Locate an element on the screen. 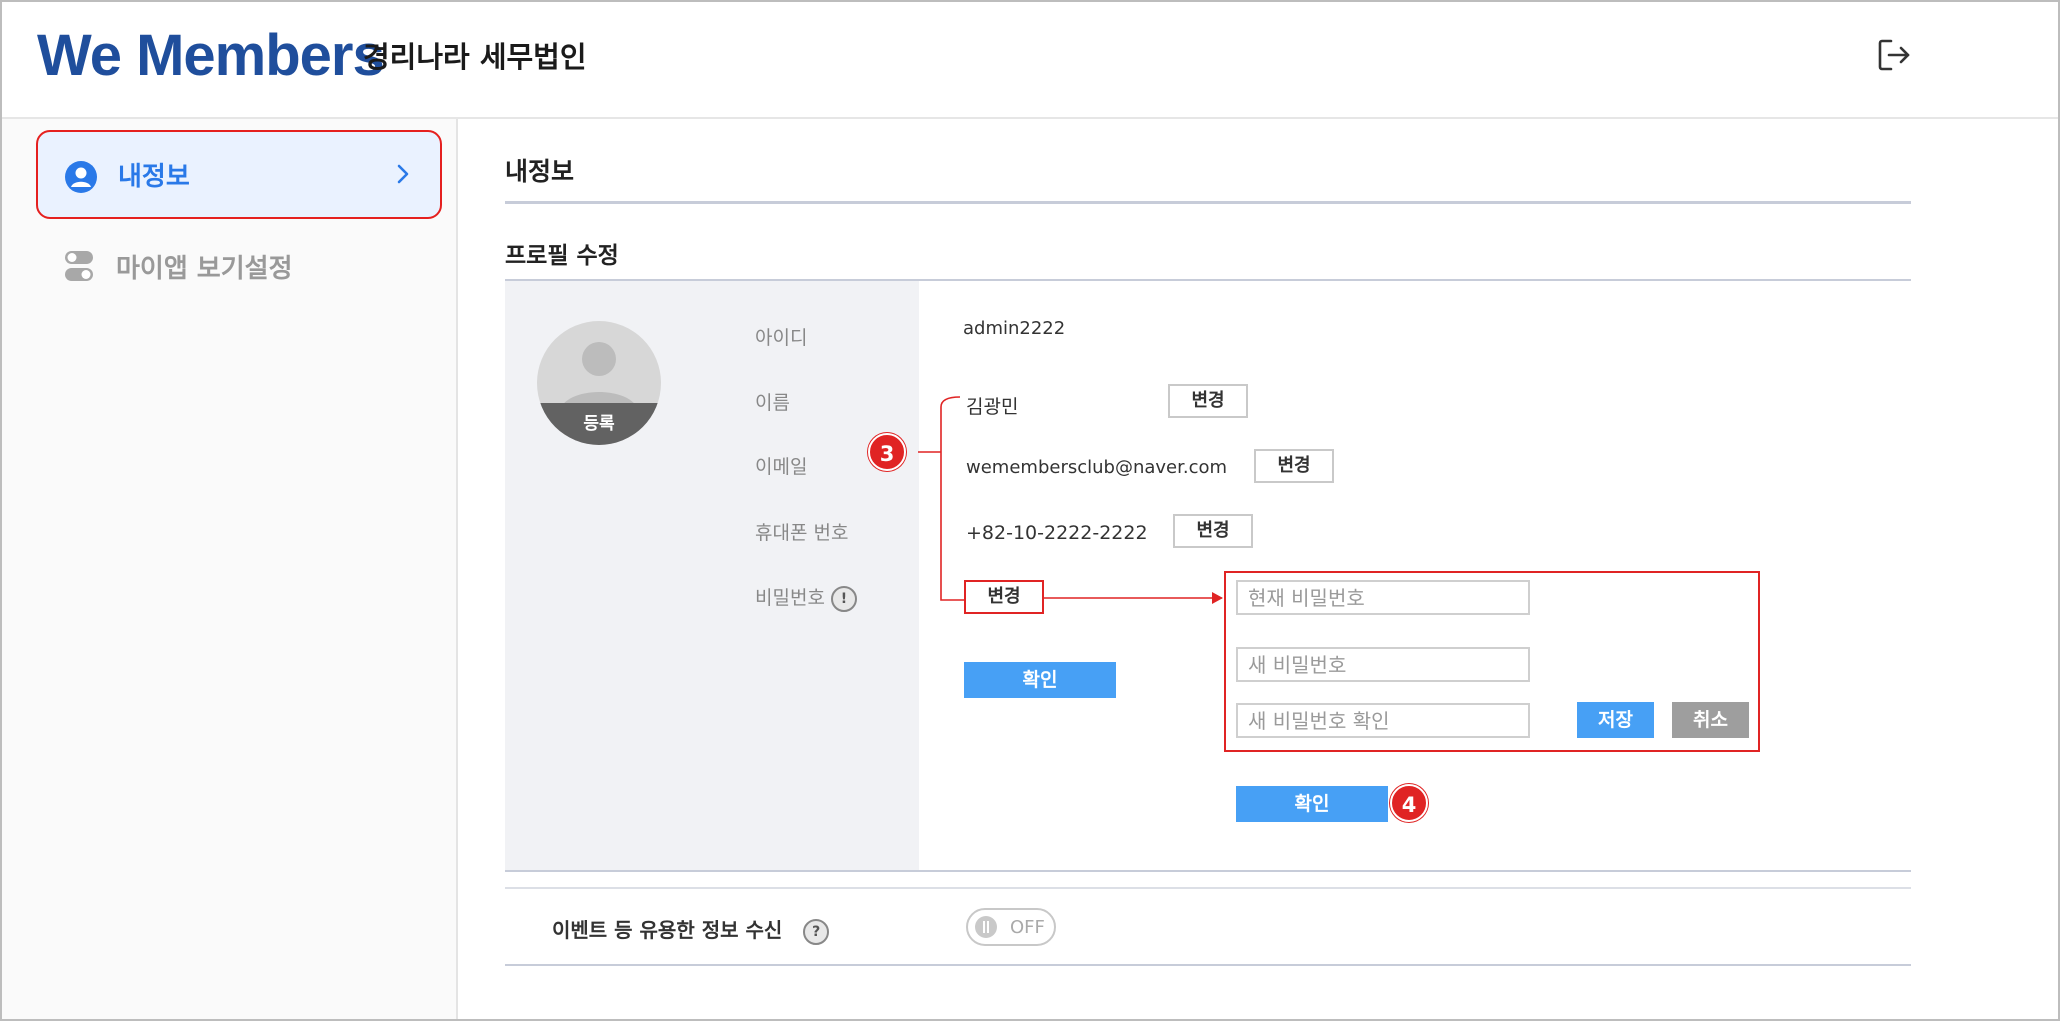 Image resolution: width=2060 pixels, height=1021 pixels. step-4-badge: 4 is located at coordinates (1409, 803).